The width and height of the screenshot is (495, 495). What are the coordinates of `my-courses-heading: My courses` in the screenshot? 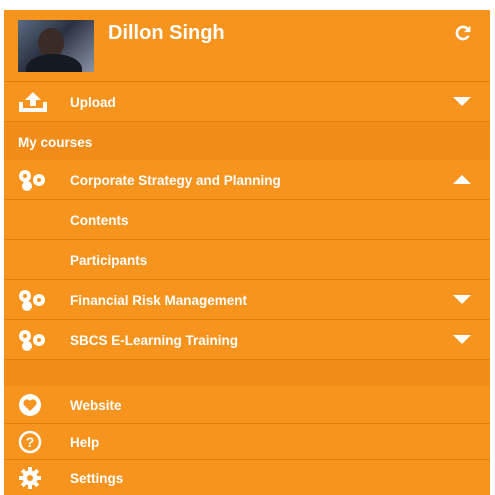 It's located at (55, 142).